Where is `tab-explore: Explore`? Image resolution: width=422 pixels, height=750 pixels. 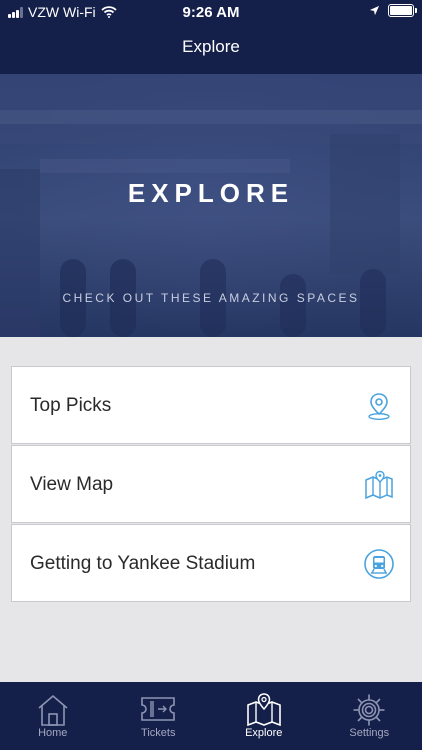 tab-explore: Explore is located at coordinates (264, 716).